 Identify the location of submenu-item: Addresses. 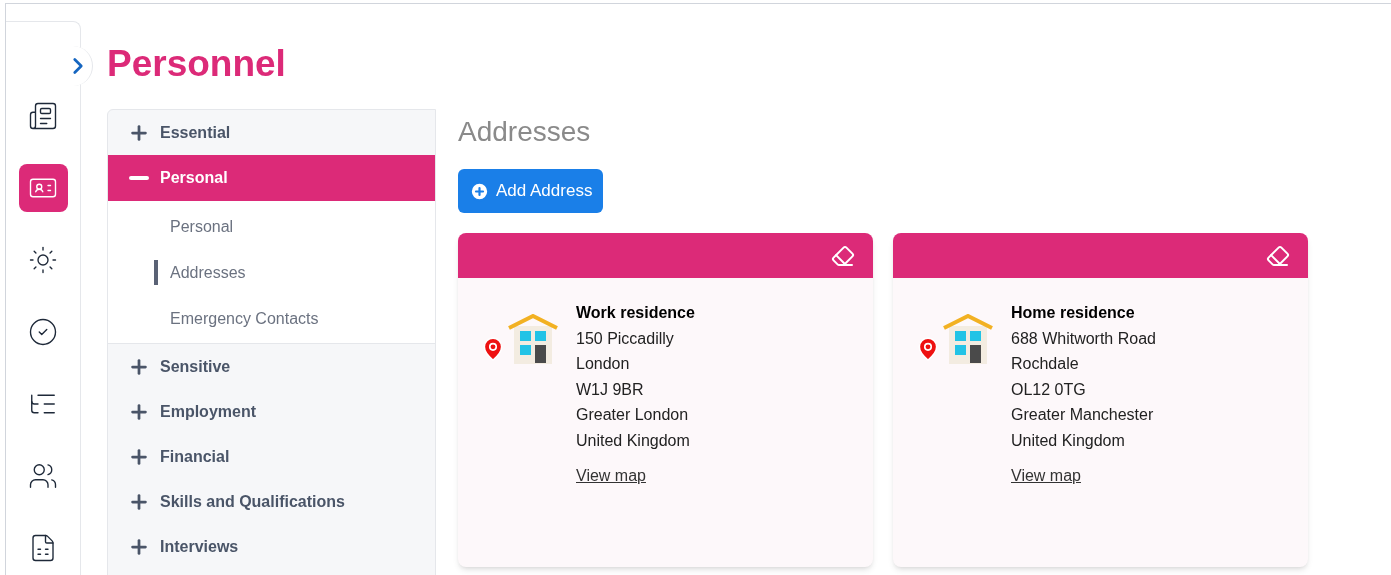
(200, 272).